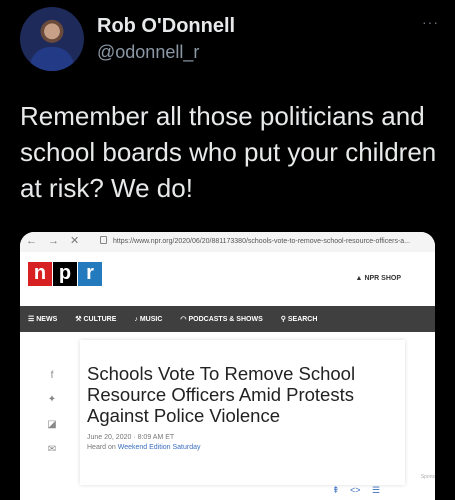 This screenshot has width=455, height=500. Describe the element at coordinates (52, 39) in the screenshot. I see `avatar` at that location.